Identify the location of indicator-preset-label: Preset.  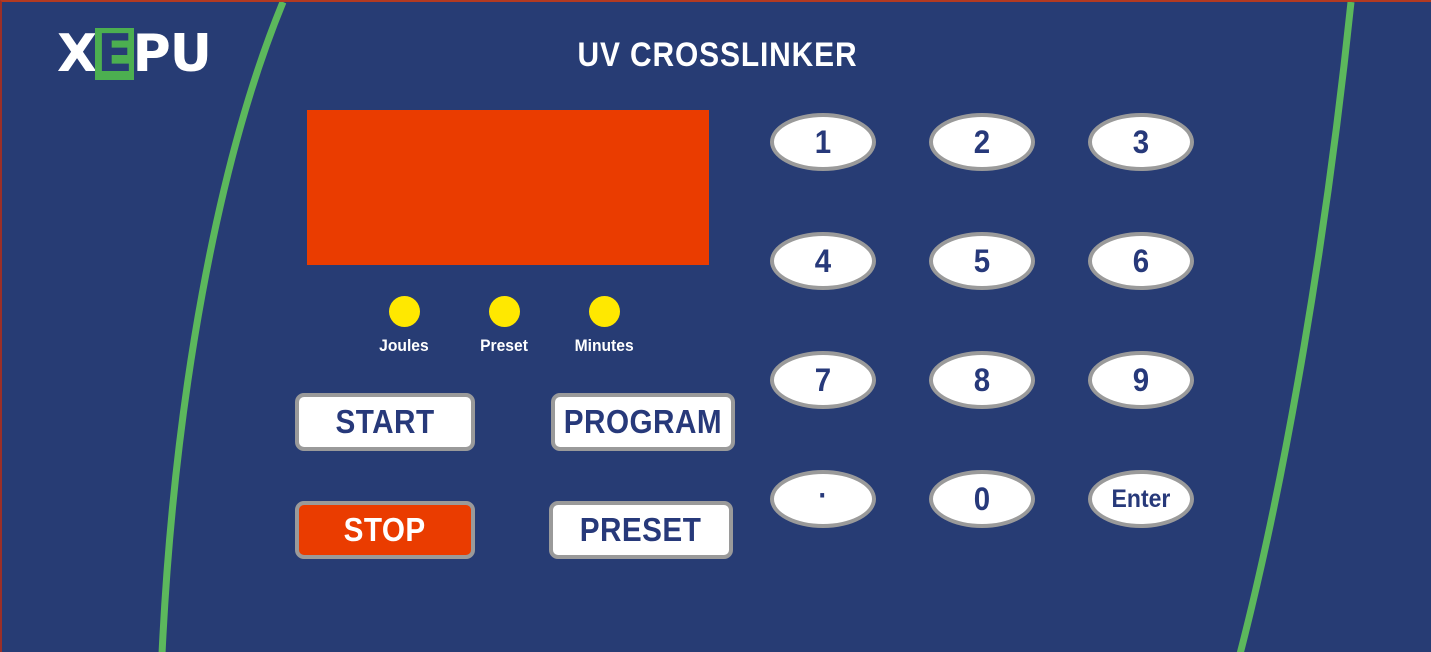
(504, 345).